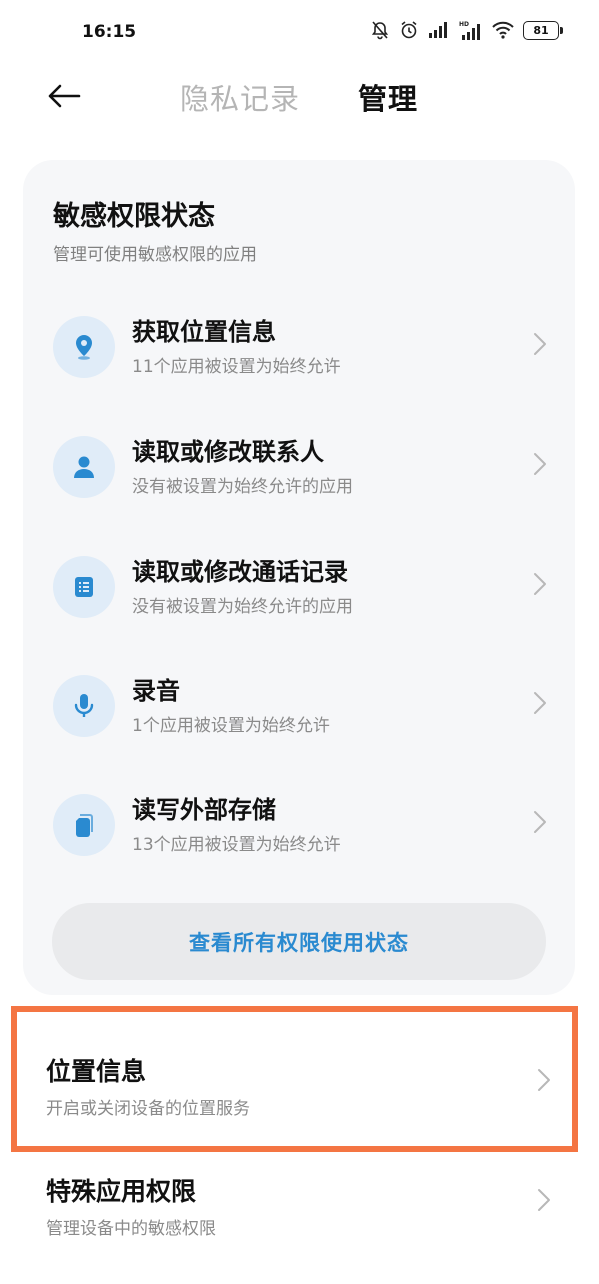 The height and width of the screenshot is (1284, 599). I want to click on row-desc: 开启或关闭设备的位置服务, so click(148, 1109).